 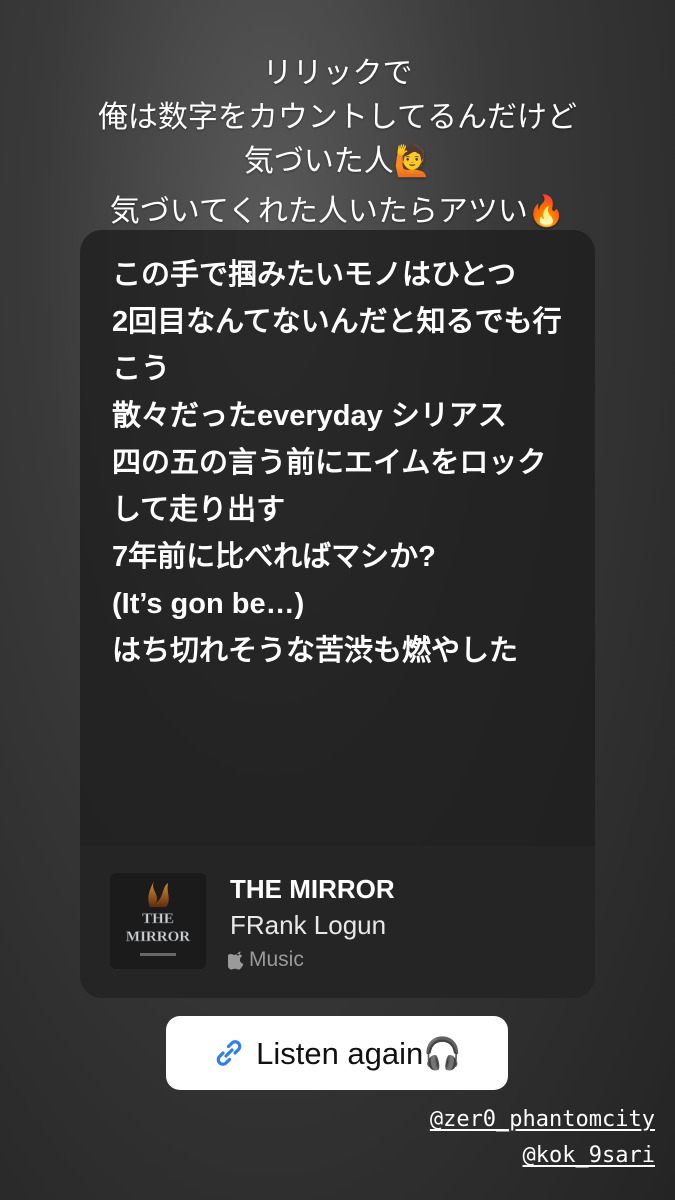 I want to click on lyric-line: (It’s gon be…), so click(x=208, y=604).